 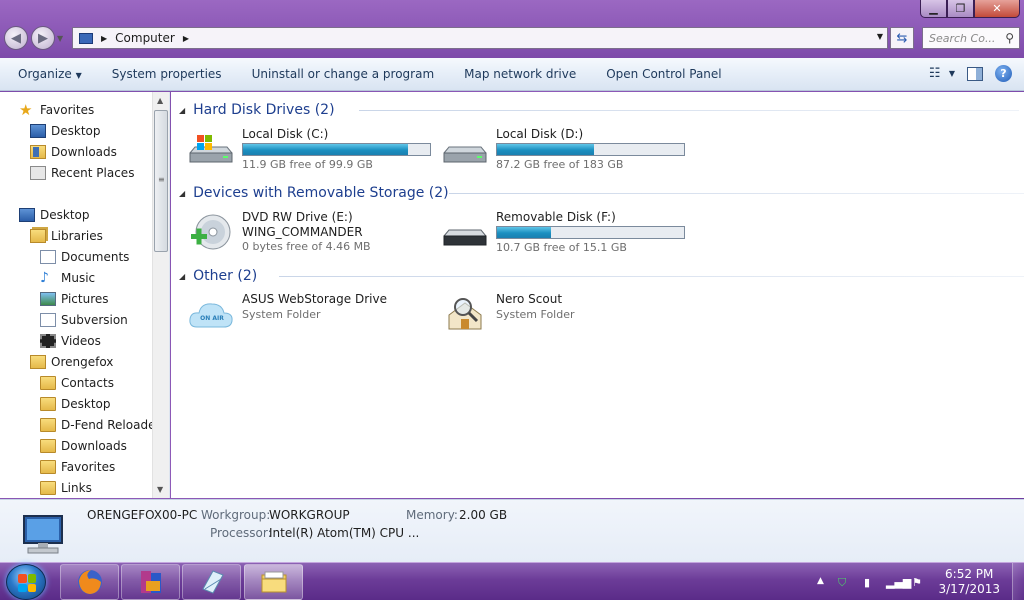 I want to click on show-hidden-icons-icon: ▲, so click(x=820, y=581).